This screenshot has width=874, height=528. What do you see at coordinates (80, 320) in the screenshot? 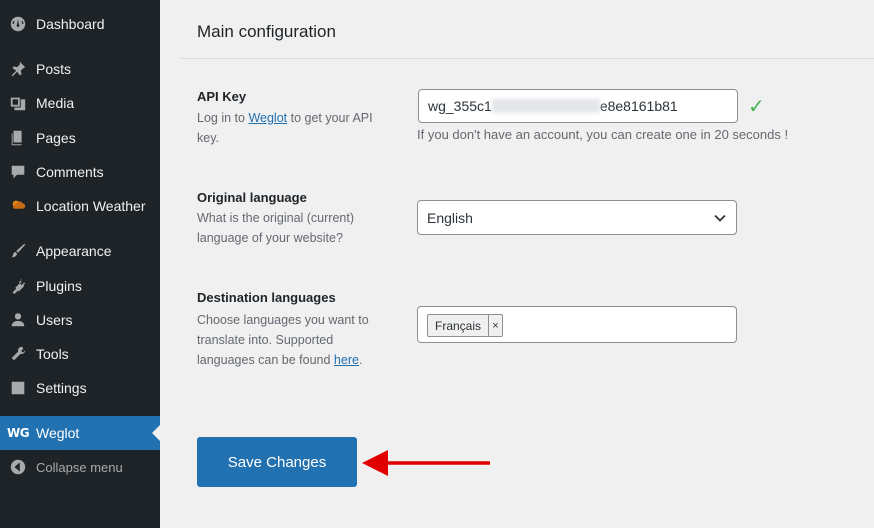
I see `sidebar-item-users: Users` at bounding box center [80, 320].